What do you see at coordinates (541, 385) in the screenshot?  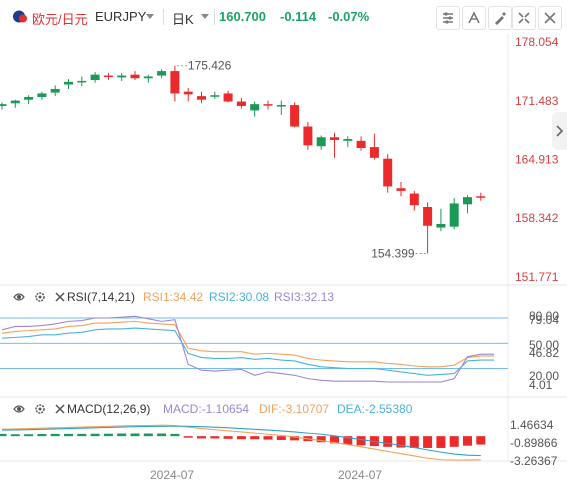 I see `rsi-tick-label: 4.01` at bounding box center [541, 385].